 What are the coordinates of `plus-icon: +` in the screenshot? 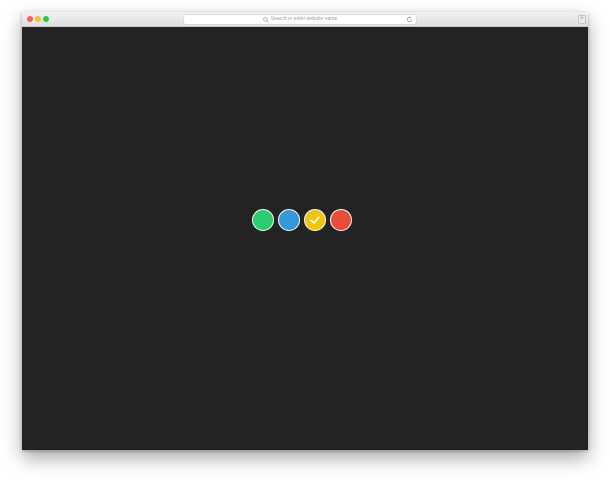 It's located at (582, 19).